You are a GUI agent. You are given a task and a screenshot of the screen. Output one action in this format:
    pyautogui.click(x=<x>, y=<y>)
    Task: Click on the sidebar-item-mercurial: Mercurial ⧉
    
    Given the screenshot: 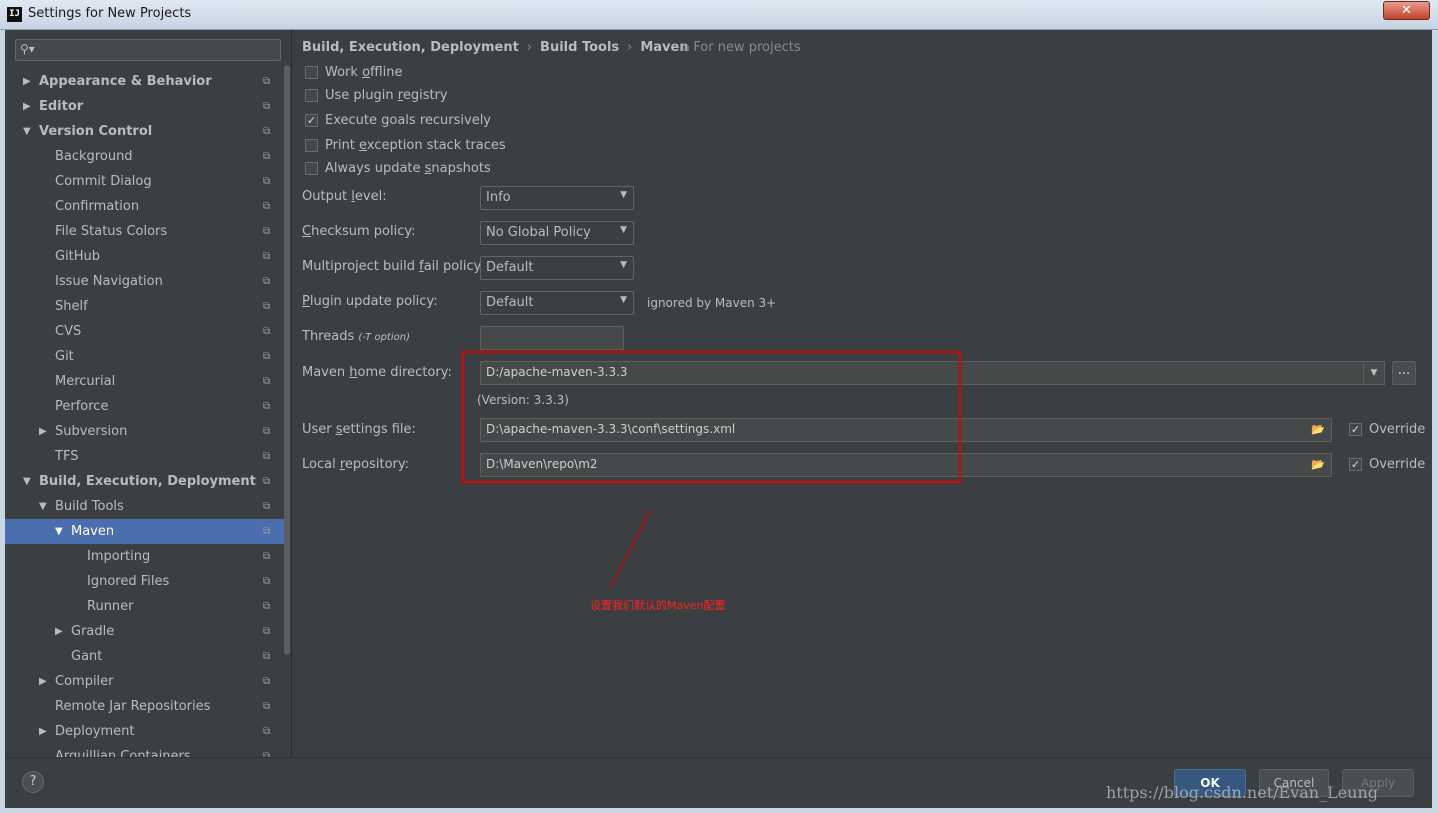 What is the action you would take?
    pyautogui.click(x=145, y=381)
    